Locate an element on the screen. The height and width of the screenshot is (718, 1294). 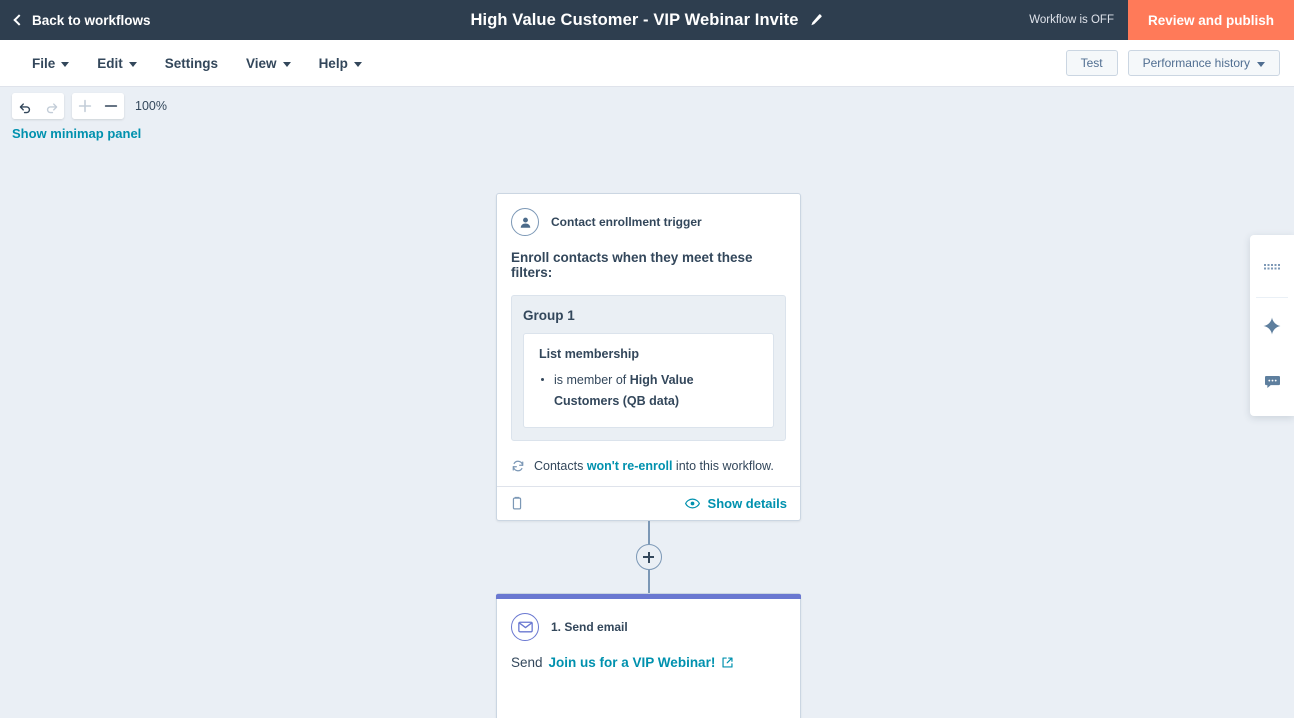
trigger-card-footer: Show details is located at coordinates (648, 503).